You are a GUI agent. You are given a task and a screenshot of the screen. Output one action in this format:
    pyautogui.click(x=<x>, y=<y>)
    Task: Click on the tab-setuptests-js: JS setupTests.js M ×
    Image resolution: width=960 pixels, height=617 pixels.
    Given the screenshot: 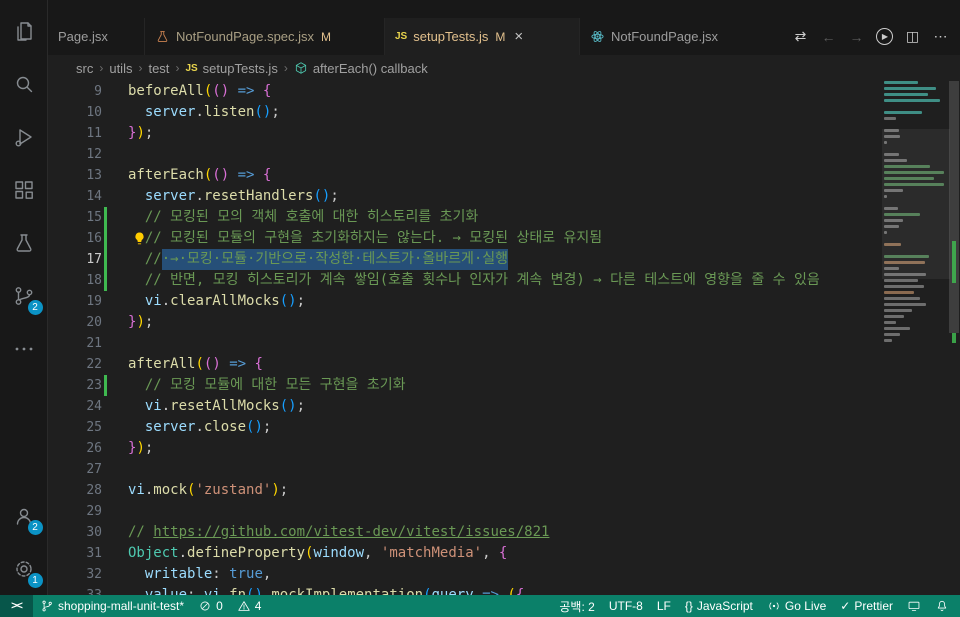 What is the action you would take?
    pyautogui.click(x=482, y=36)
    